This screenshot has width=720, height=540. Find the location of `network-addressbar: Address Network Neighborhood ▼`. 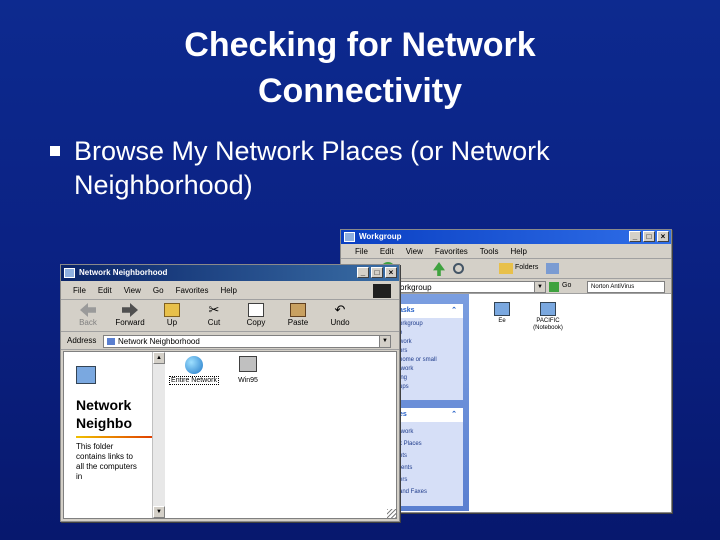

network-addressbar: Address Network Neighborhood ▼ is located at coordinates (230, 341).